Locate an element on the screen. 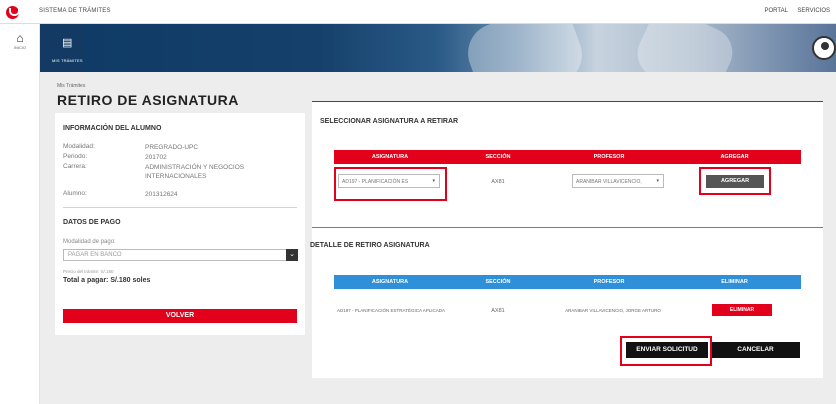 Image resolution: width=836 pixels, height=404 pixels. payment-mode-label: Modalidad de pago: is located at coordinates (89, 242).